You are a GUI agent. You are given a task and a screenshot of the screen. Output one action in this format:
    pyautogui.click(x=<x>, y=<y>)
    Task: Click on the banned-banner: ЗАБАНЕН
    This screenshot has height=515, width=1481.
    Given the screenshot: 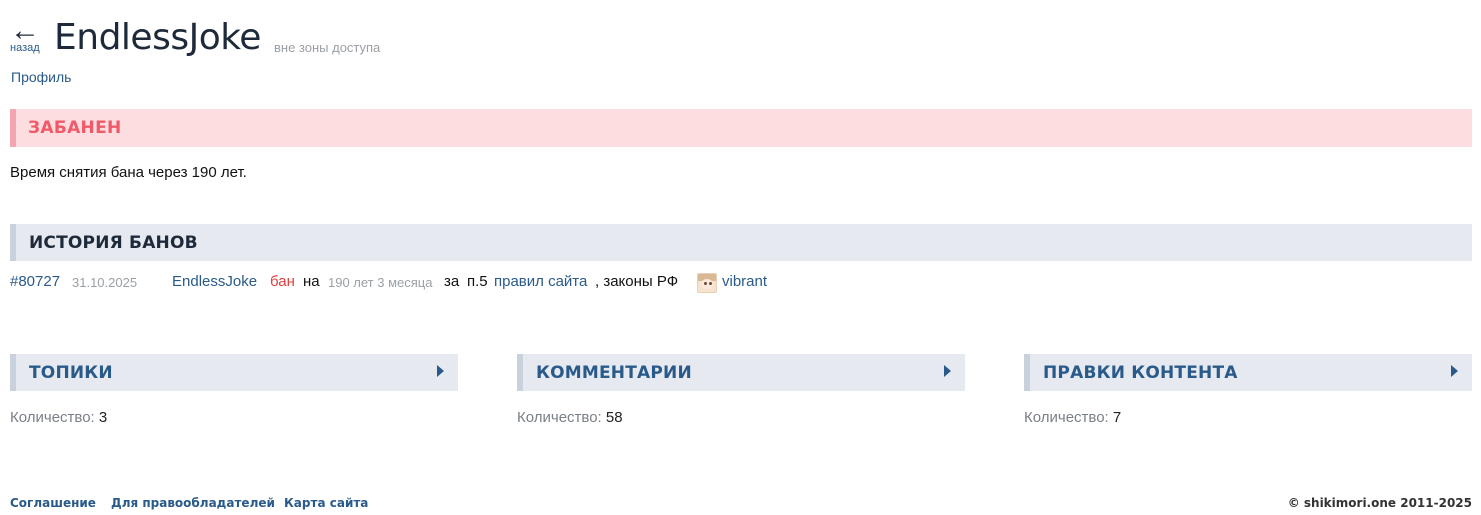 What is the action you would take?
    pyautogui.click(x=741, y=128)
    